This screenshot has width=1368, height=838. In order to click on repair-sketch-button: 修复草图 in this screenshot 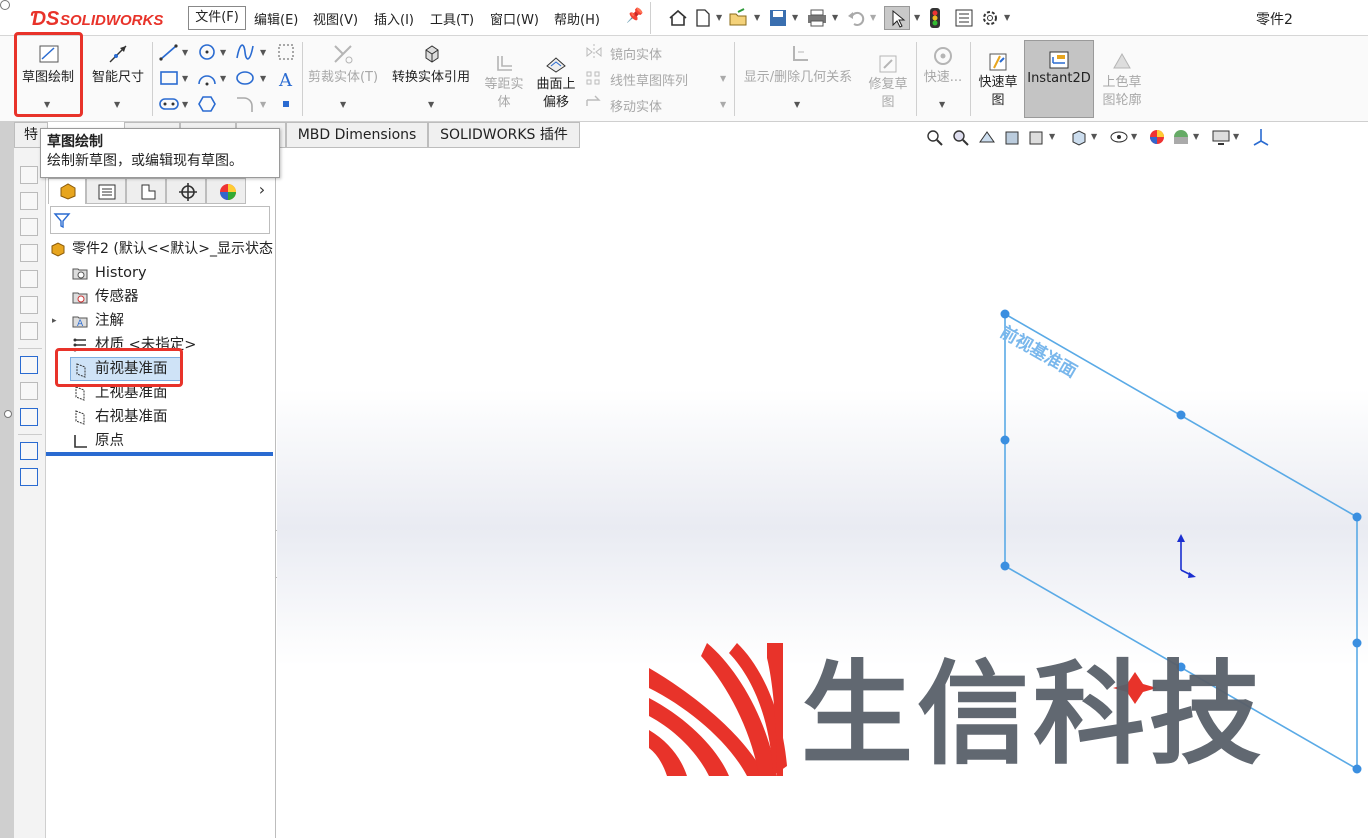, I will do `click(888, 76)`.